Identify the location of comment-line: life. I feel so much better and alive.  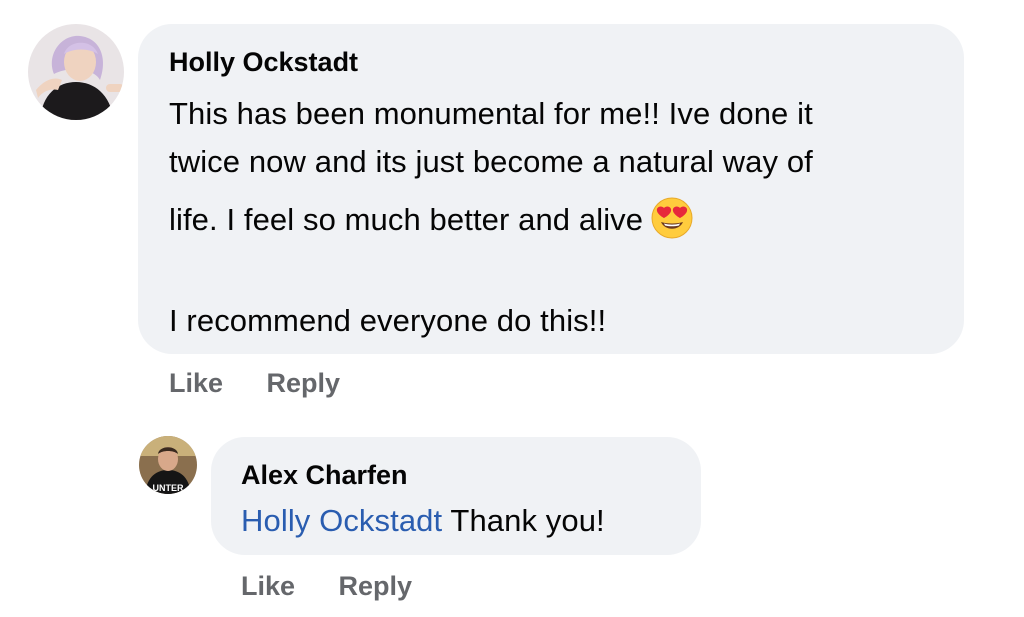
(491, 220).